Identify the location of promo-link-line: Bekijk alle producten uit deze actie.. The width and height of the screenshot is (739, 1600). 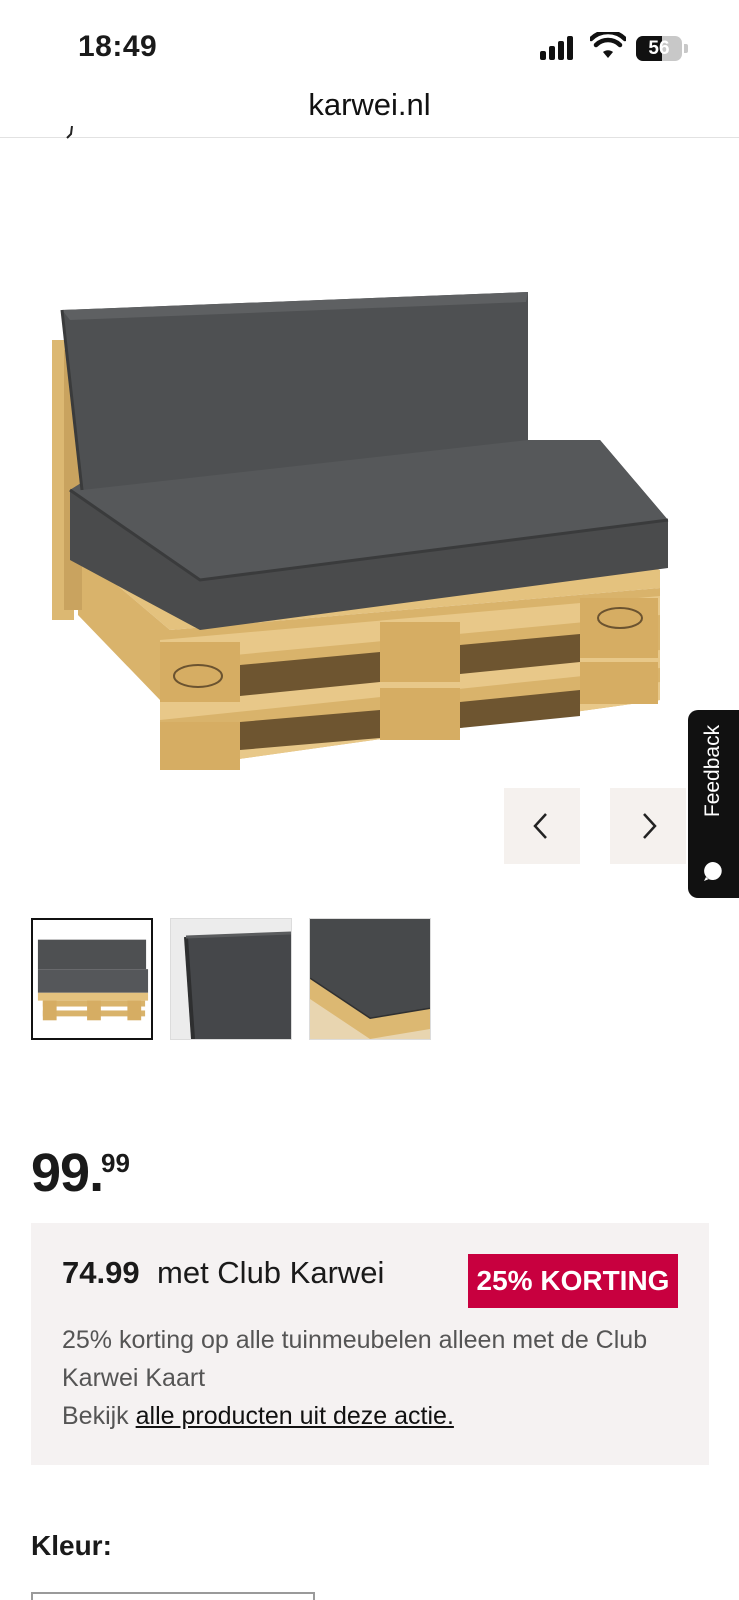
(258, 1416).